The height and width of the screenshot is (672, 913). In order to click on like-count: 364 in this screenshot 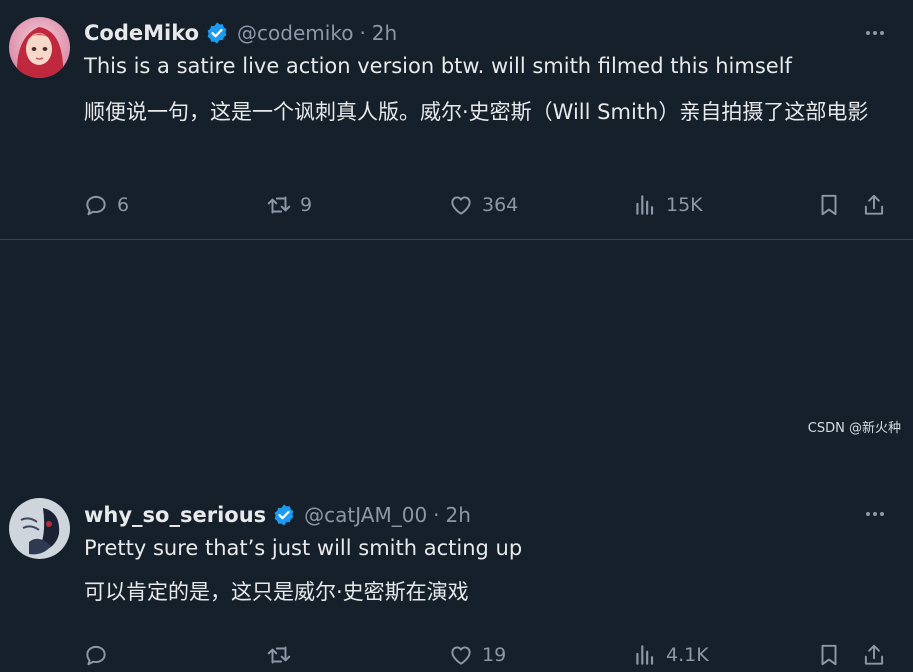, I will do `click(500, 205)`.